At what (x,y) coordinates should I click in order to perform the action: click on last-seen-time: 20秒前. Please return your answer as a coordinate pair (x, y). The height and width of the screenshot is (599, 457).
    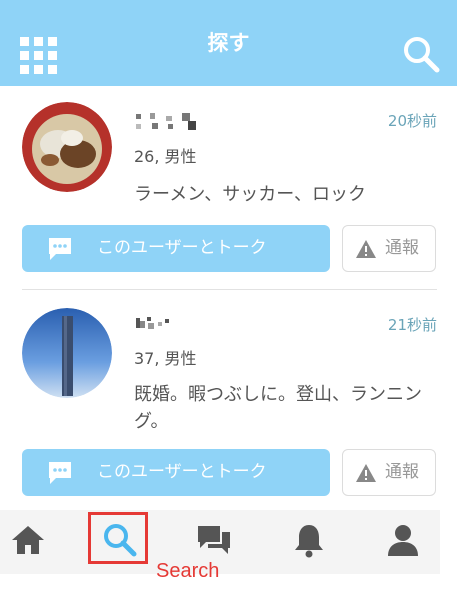
    Looking at the image, I should click on (412, 121).